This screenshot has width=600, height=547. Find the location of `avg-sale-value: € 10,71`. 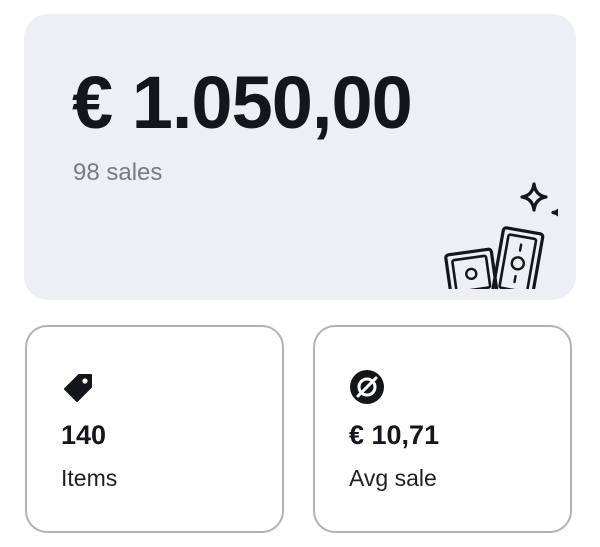

avg-sale-value: € 10,71 is located at coordinates (394, 435).